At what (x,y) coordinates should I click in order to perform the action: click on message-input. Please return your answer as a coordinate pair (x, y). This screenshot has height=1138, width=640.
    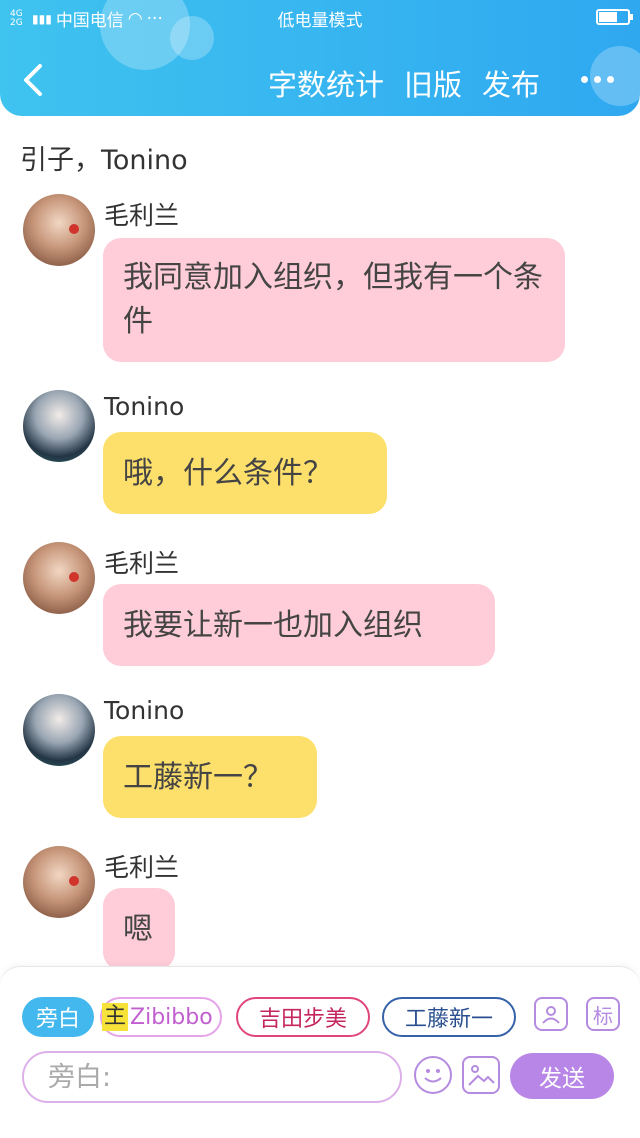
    Looking at the image, I should click on (212, 1077).